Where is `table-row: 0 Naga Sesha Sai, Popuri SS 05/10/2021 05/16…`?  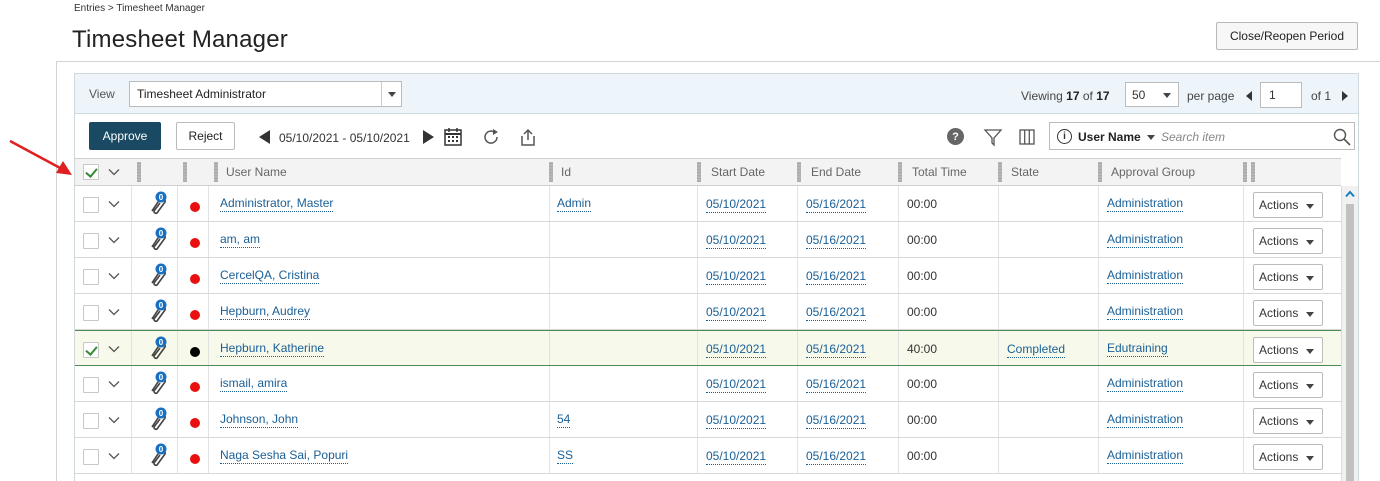
table-row: 0 Naga Sesha Sai, Popuri SS 05/10/2021 05/16… is located at coordinates (708, 456).